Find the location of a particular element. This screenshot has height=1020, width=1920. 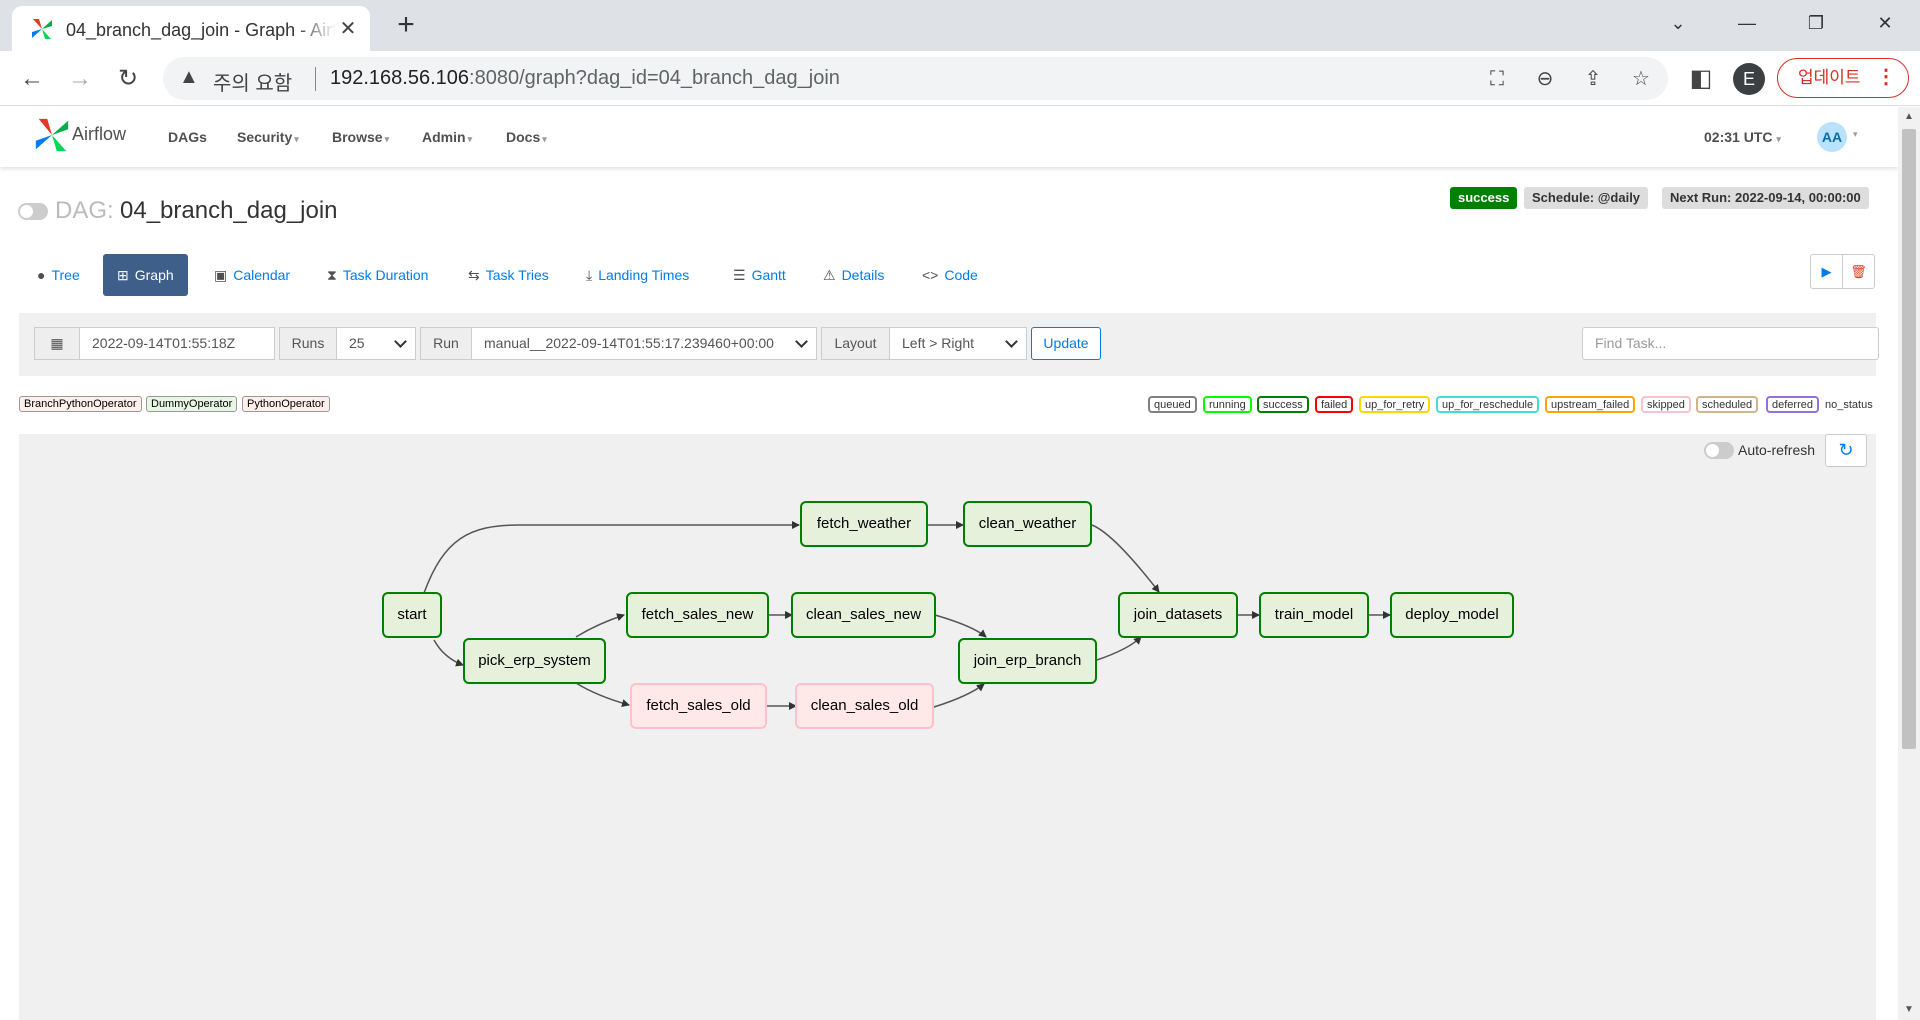

user-menu-caret-icon: ▾ is located at coordinates (1855, 134).